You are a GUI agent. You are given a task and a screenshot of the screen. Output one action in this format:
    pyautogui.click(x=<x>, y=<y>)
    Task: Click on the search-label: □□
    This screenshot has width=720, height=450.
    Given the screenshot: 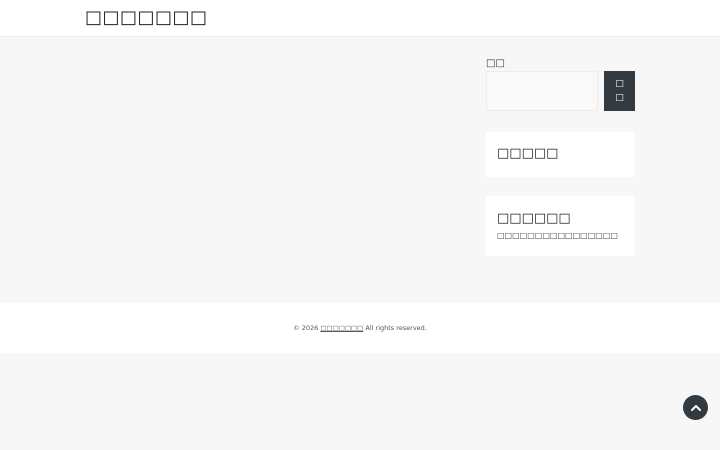 What is the action you would take?
    pyautogui.click(x=495, y=63)
    